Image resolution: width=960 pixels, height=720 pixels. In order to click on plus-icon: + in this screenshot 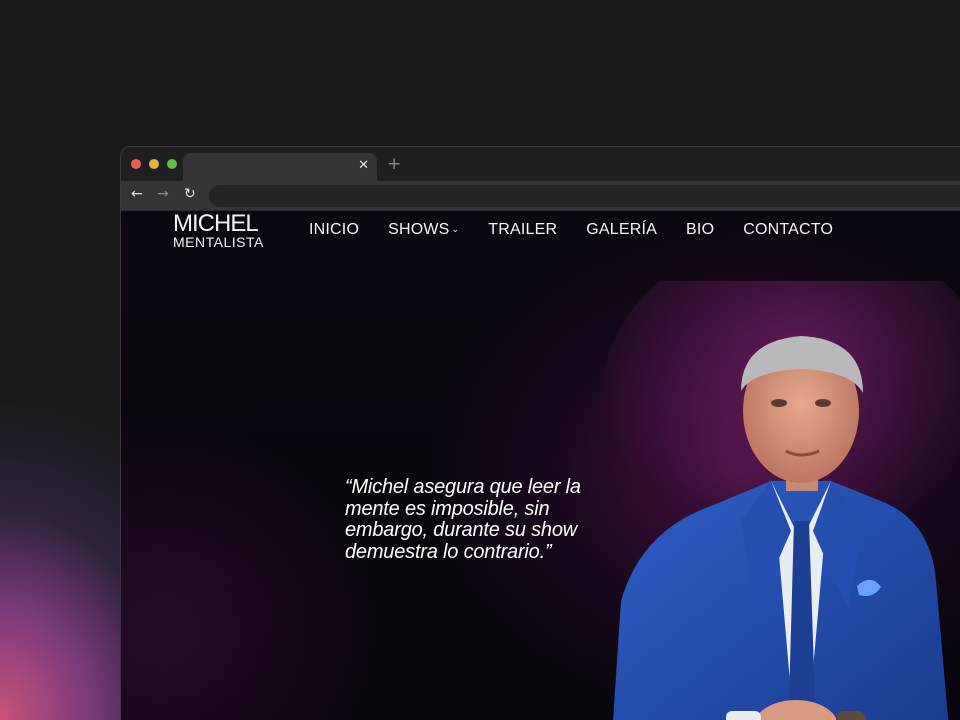, I will do `click(394, 164)`.